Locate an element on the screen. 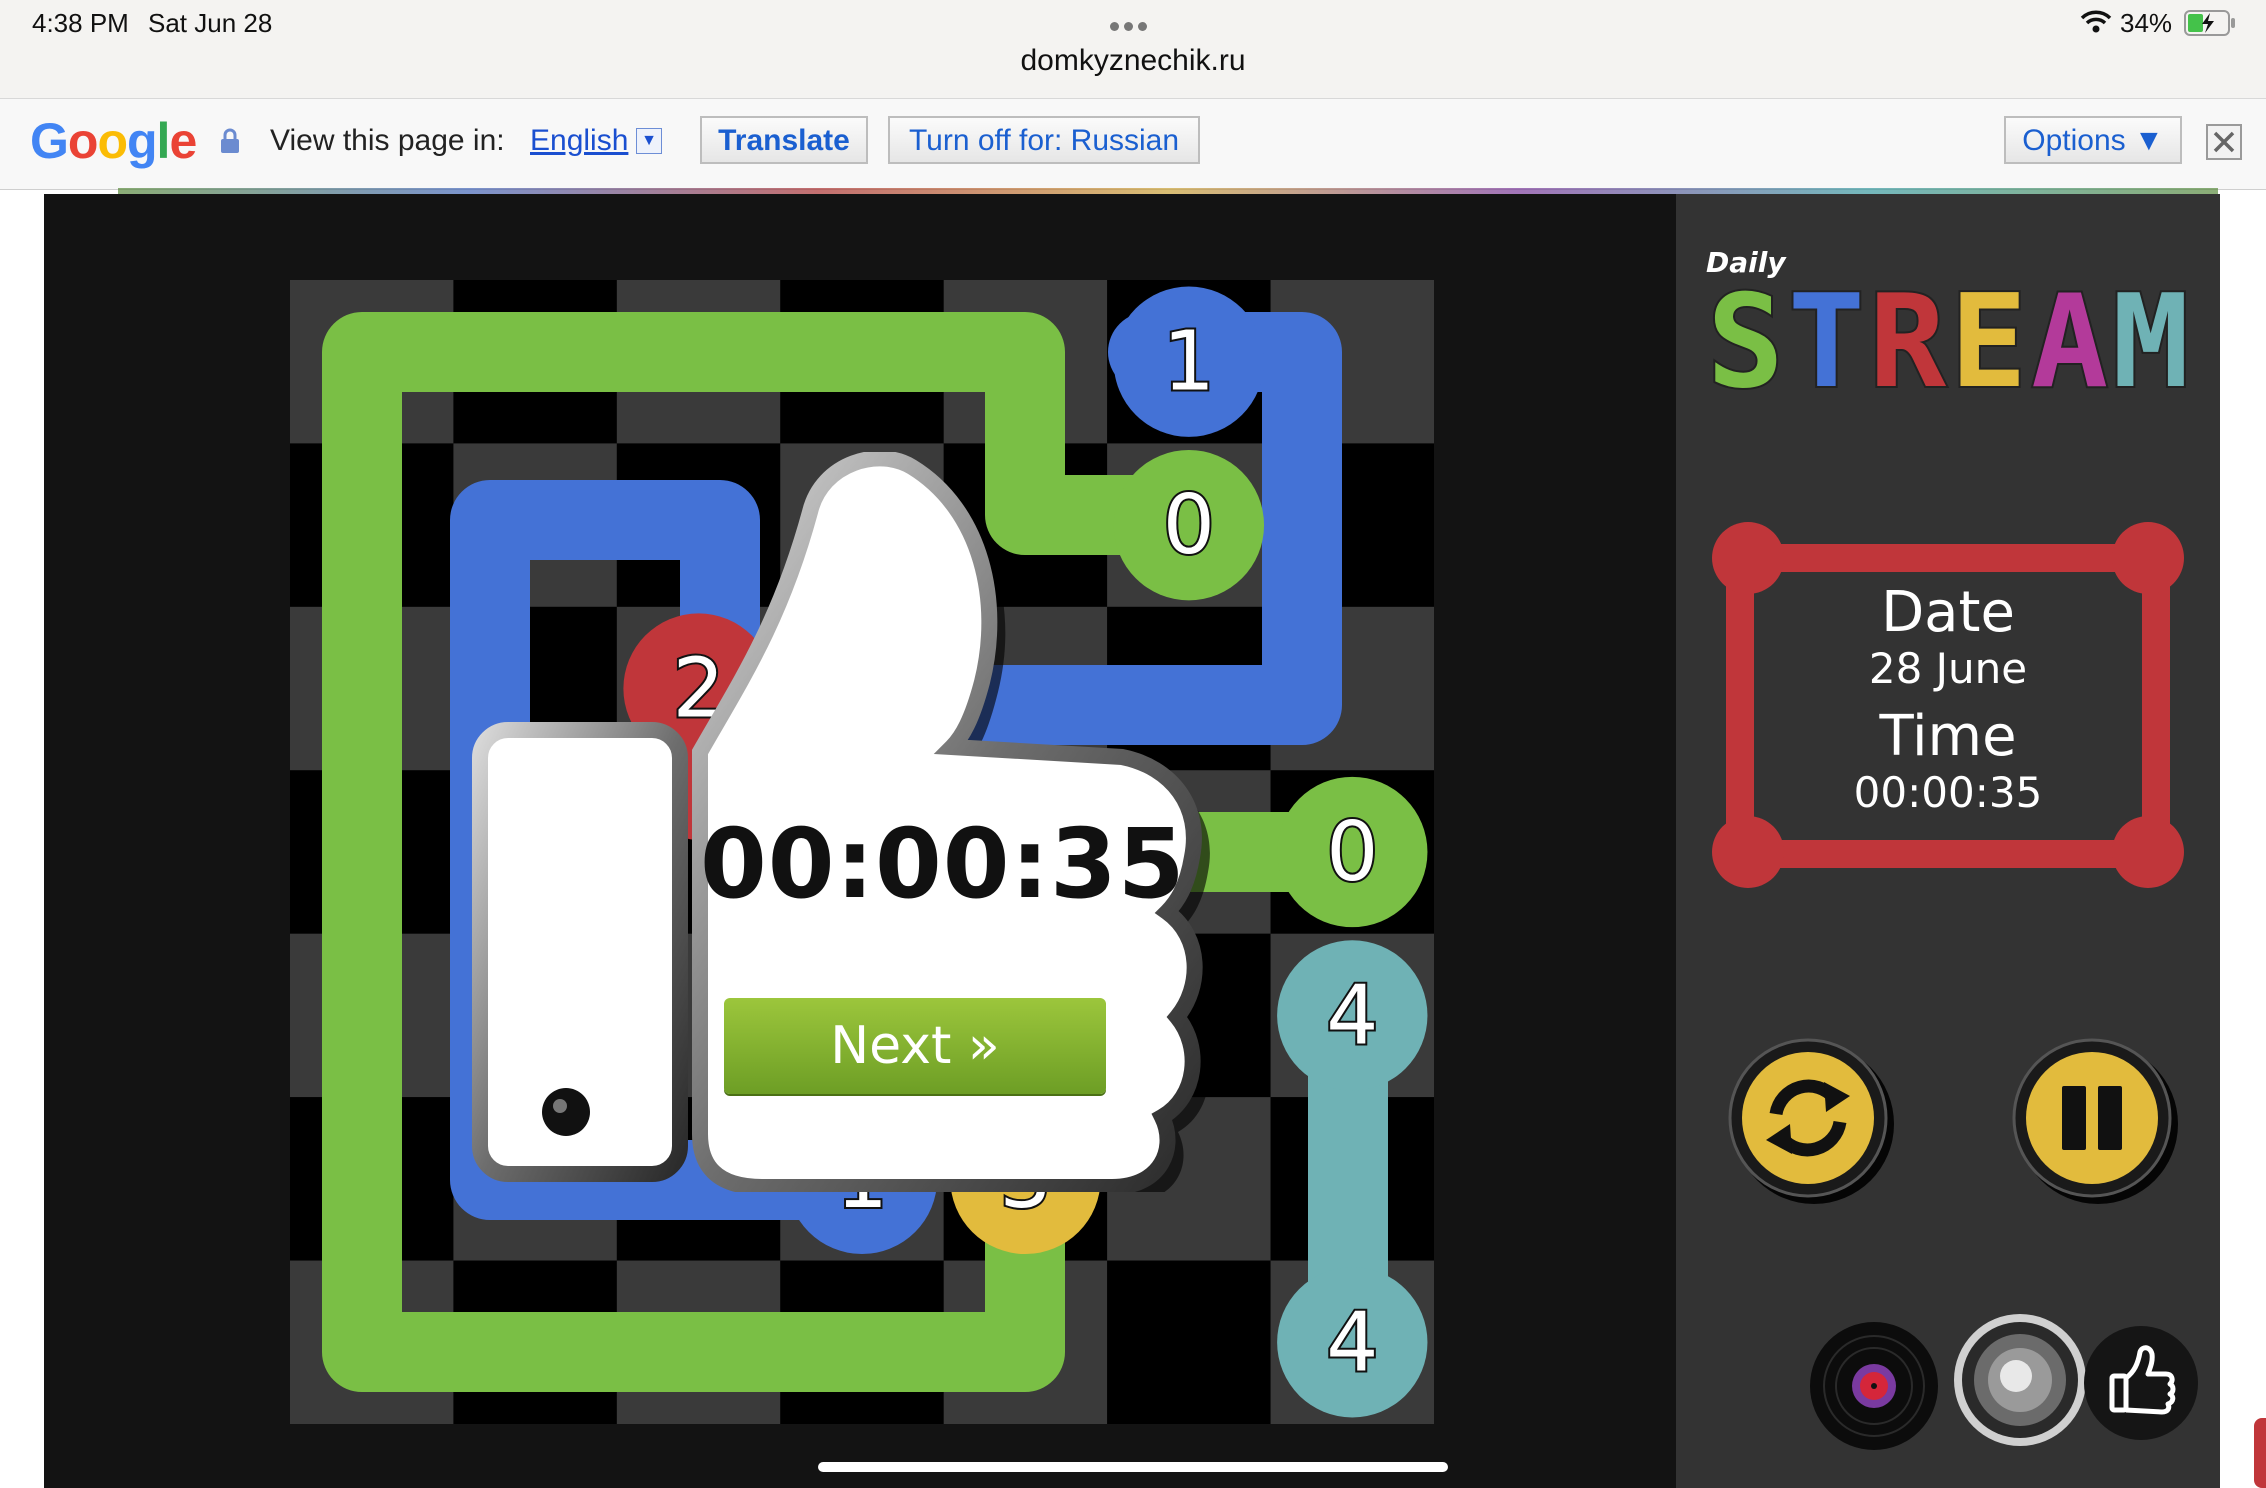 The height and width of the screenshot is (1488, 2266). number-node: 0 is located at coordinates (1352, 852).